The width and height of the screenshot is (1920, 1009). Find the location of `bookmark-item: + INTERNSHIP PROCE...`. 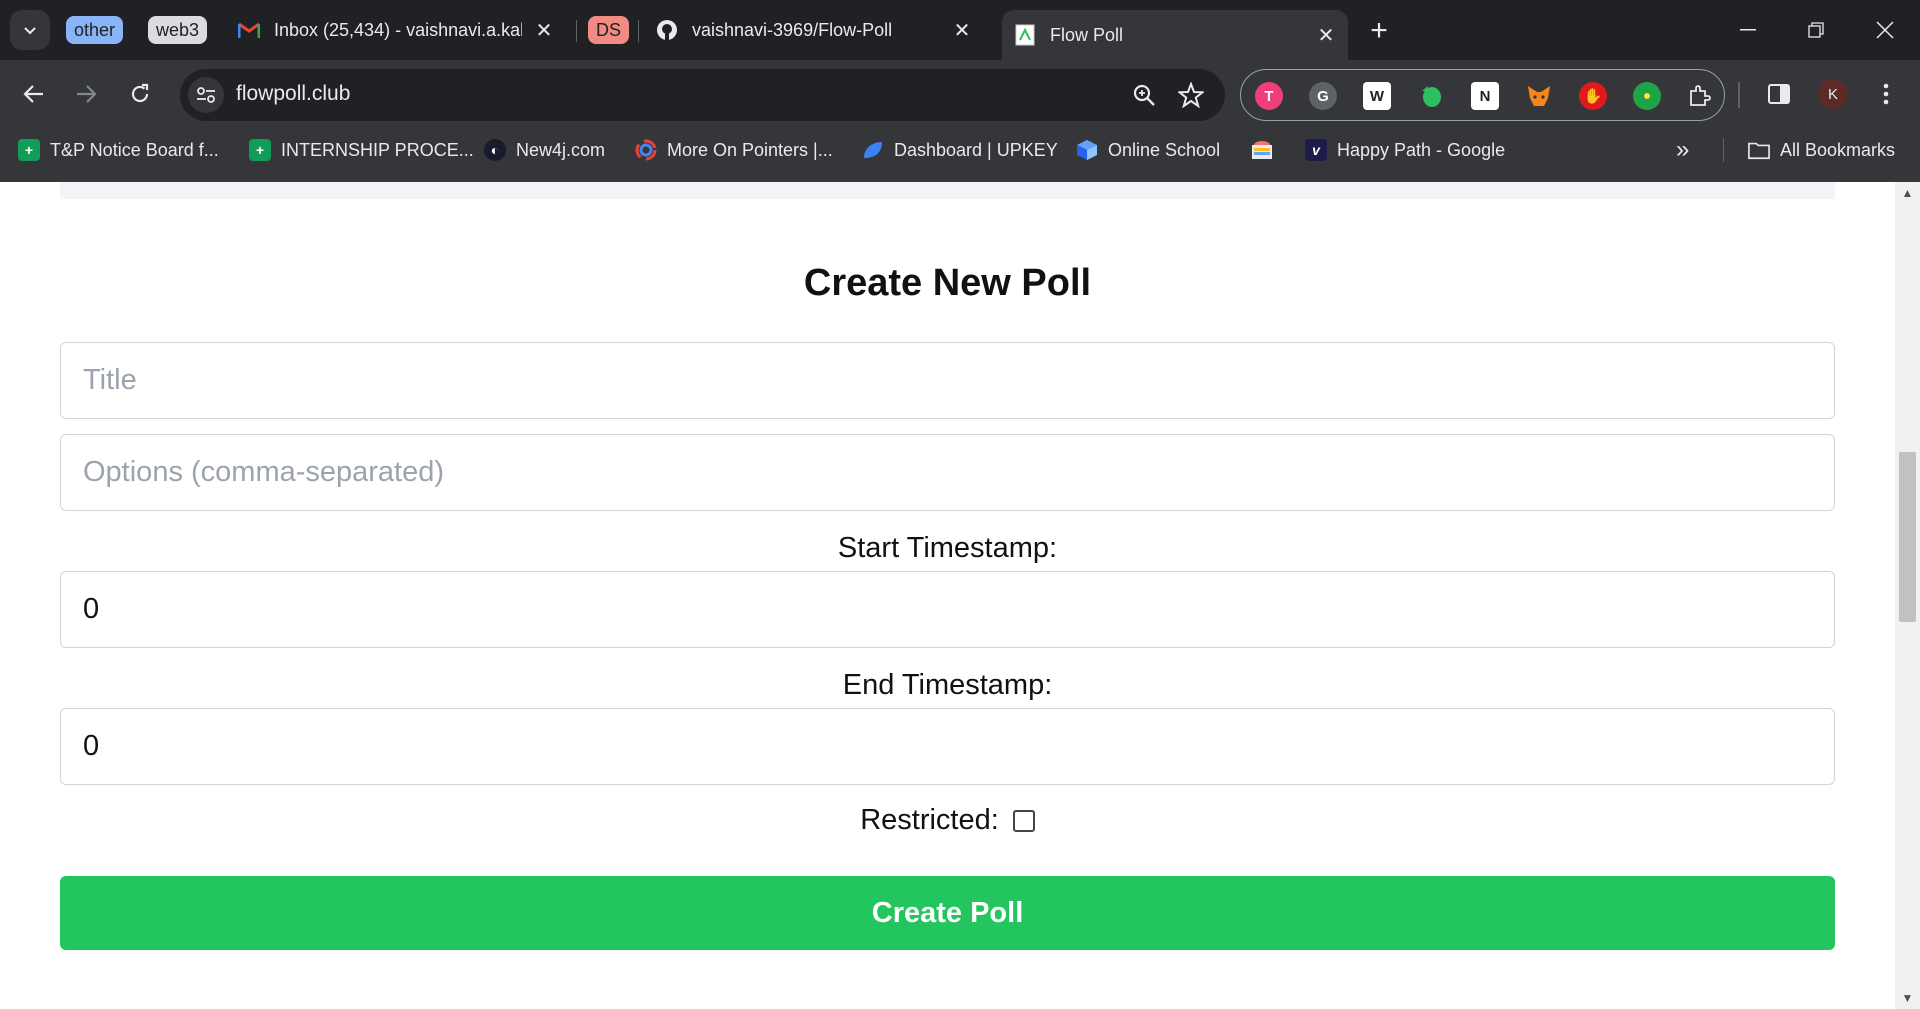

bookmark-item: + INTERNSHIP PROCE... is located at coordinates (361, 150).